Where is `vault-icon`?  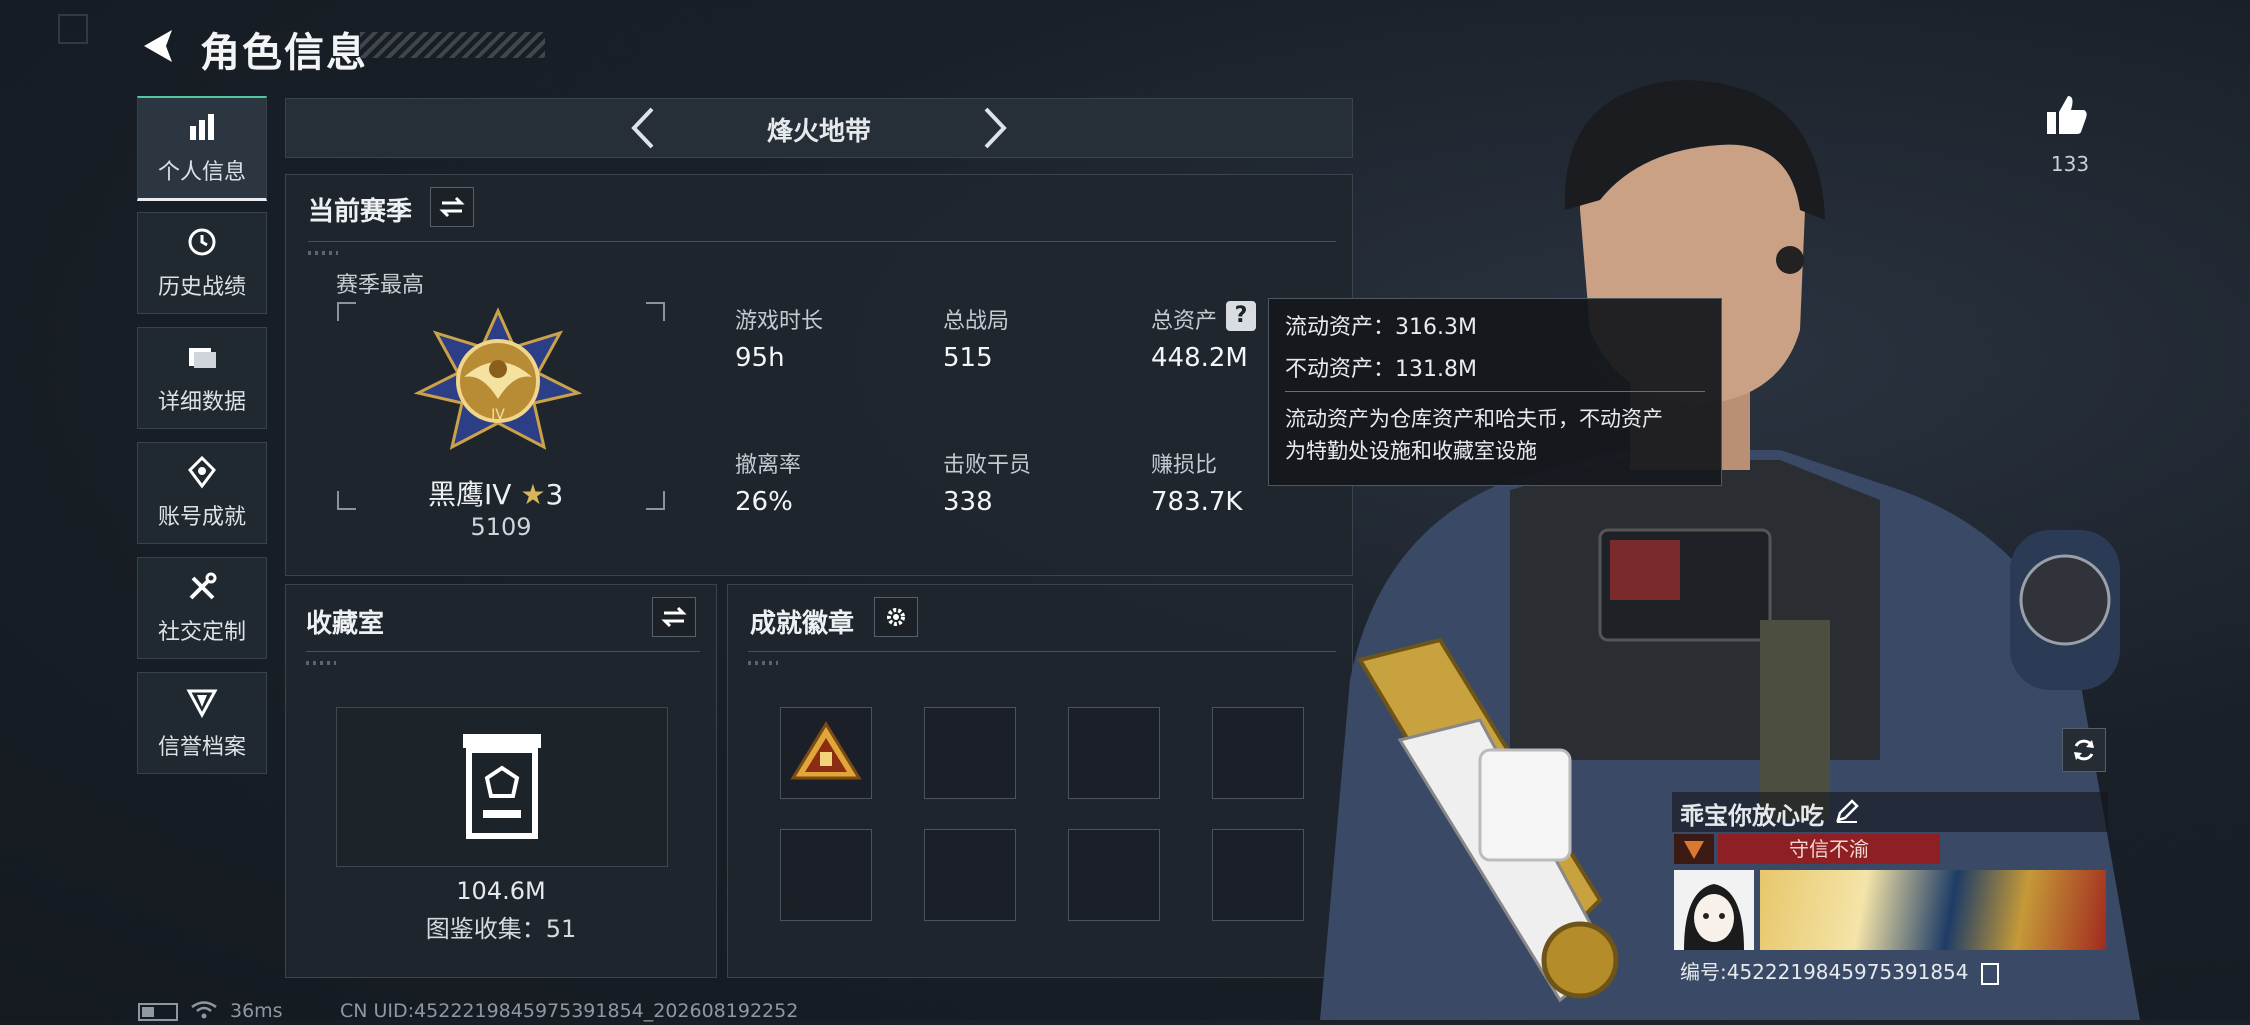
vault-icon is located at coordinates (502, 786).